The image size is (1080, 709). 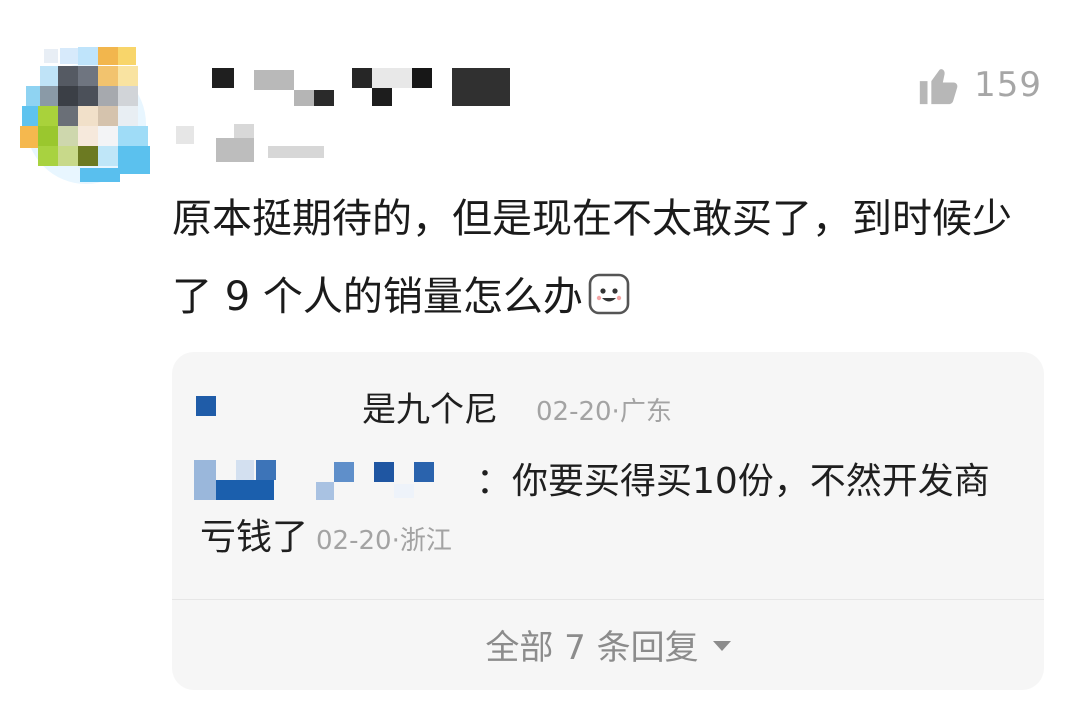 I want to click on view-all-replies-button: 全部 7 条回复, so click(x=608, y=644).